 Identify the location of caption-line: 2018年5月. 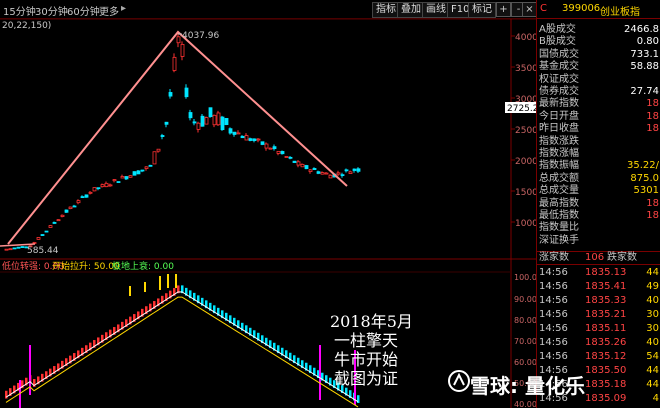
(371, 321).